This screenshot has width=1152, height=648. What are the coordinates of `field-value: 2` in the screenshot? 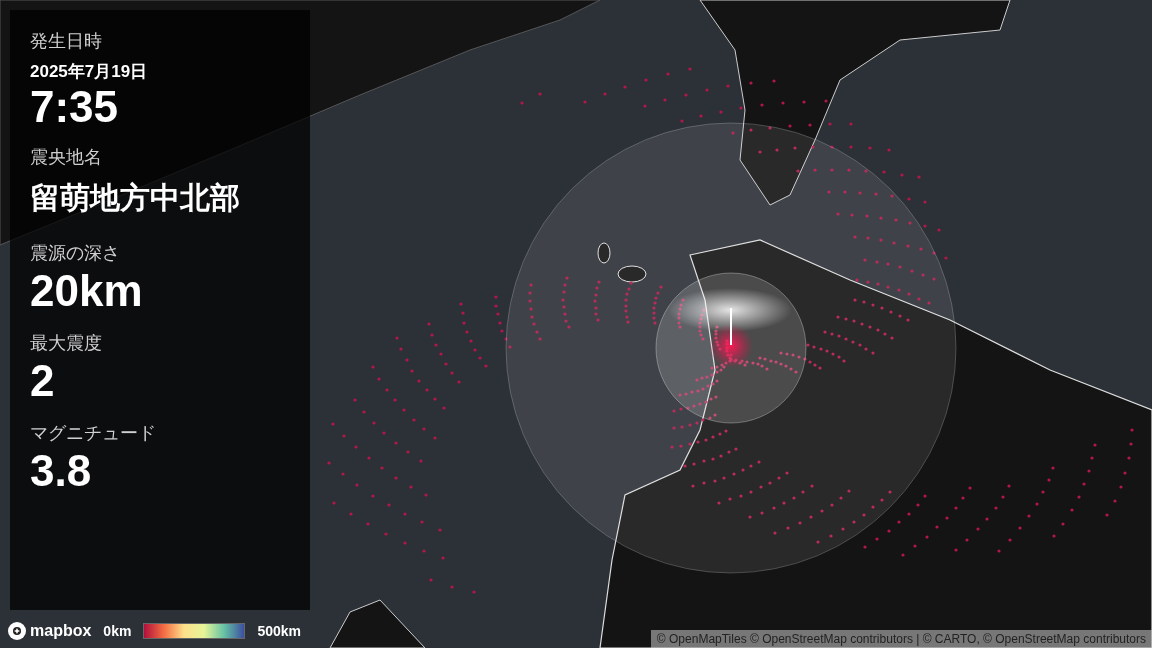 It's located at (42, 381).